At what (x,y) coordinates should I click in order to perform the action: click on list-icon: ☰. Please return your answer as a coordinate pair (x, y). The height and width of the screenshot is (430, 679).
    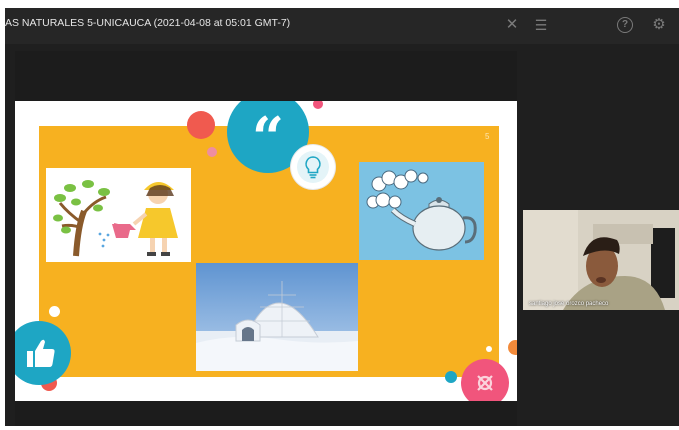
    Looking at the image, I should click on (541, 25).